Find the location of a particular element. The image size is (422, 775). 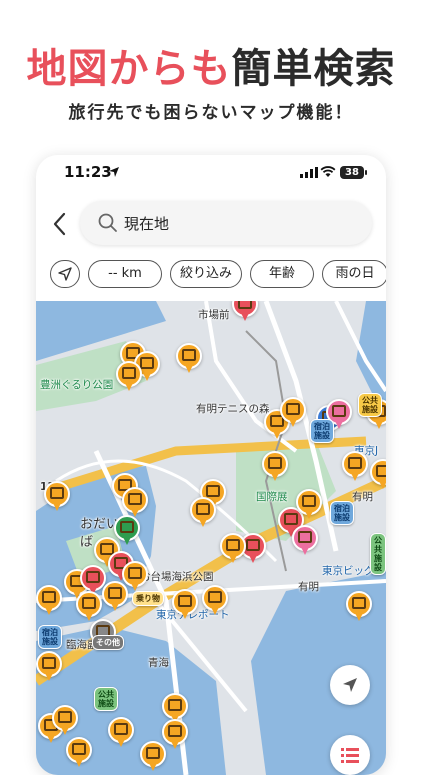

map-label-aomi: 青海 is located at coordinates (158, 663).